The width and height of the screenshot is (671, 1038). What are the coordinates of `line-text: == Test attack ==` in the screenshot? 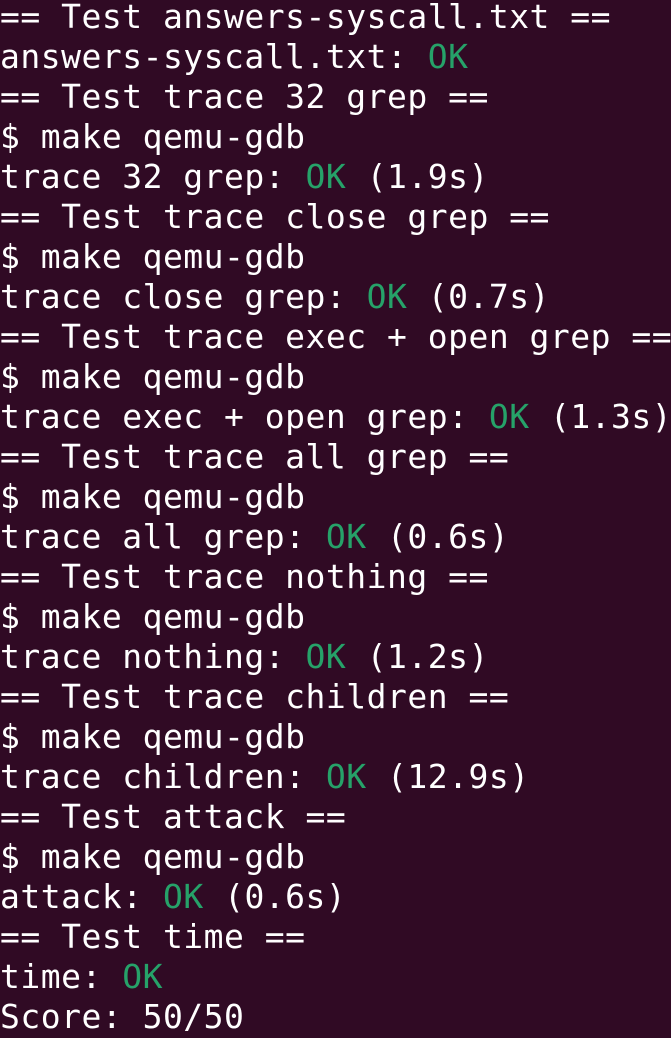 It's located at (173, 816).